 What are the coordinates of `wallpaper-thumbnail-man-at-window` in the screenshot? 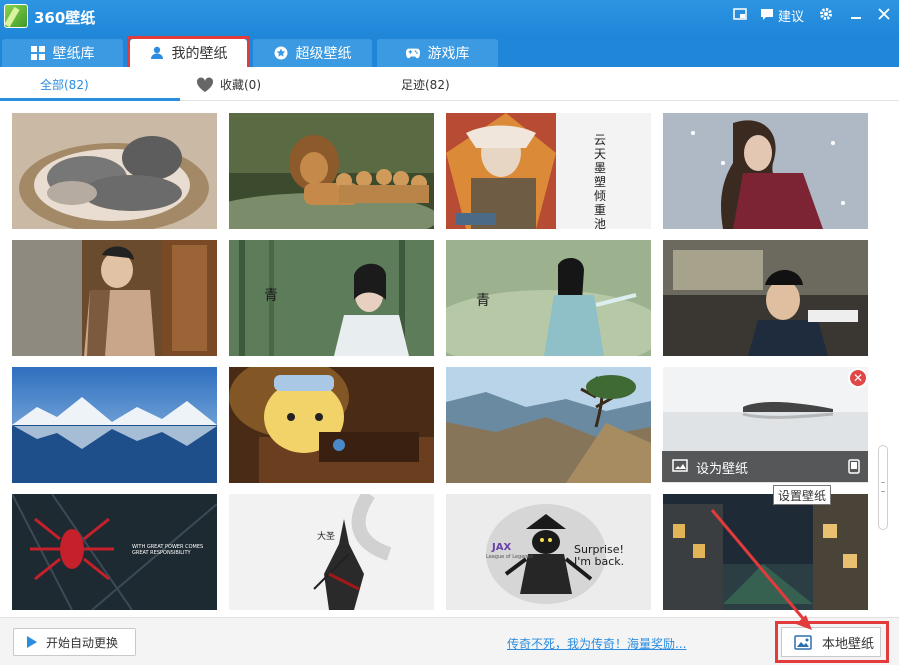 It's located at (114, 298).